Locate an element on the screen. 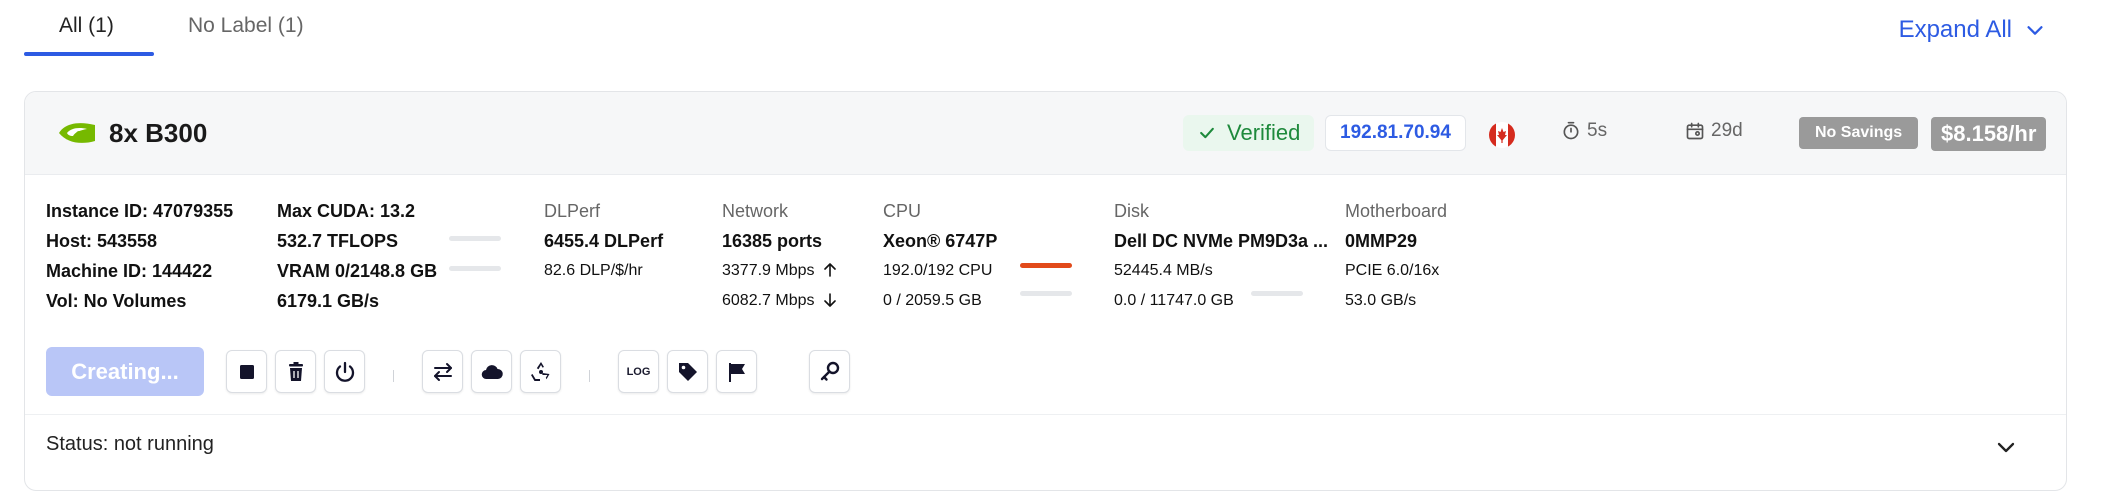 The height and width of the screenshot is (491, 2103). transfer-icon is located at coordinates (442, 371).